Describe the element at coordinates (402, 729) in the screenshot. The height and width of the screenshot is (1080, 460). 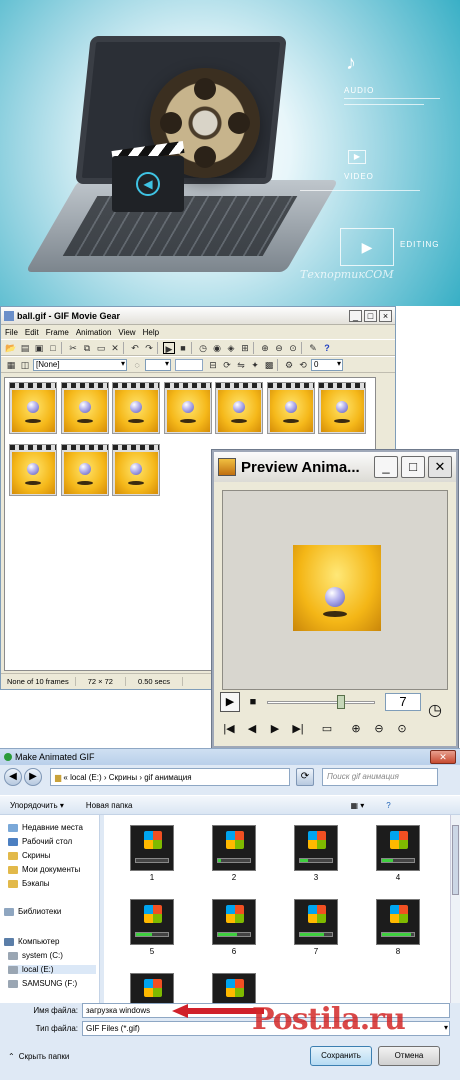
I see `zoom-reset-icon: ⊙` at that location.